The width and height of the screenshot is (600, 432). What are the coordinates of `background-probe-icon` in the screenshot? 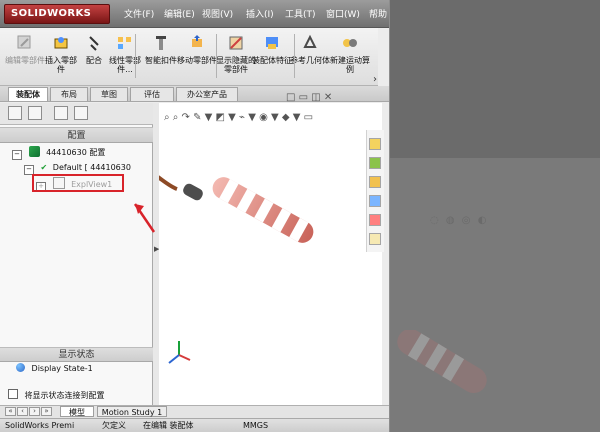 It's located at (442, 362).